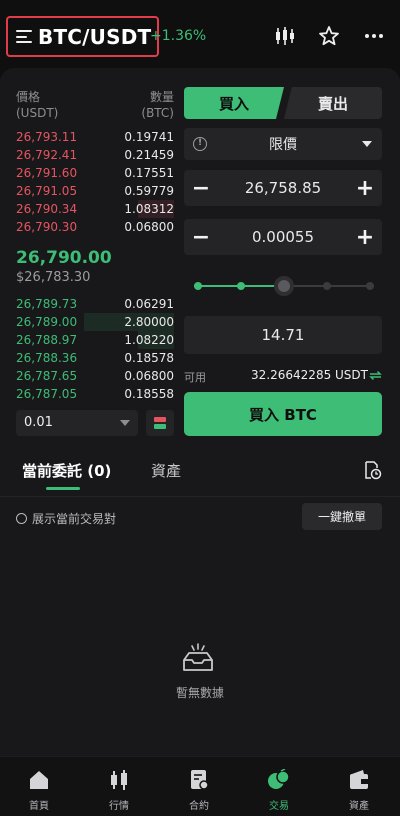 The image size is (400, 816). Describe the element at coordinates (160, 419) in the screenshot. I see `ask-layout-icon` at that location.